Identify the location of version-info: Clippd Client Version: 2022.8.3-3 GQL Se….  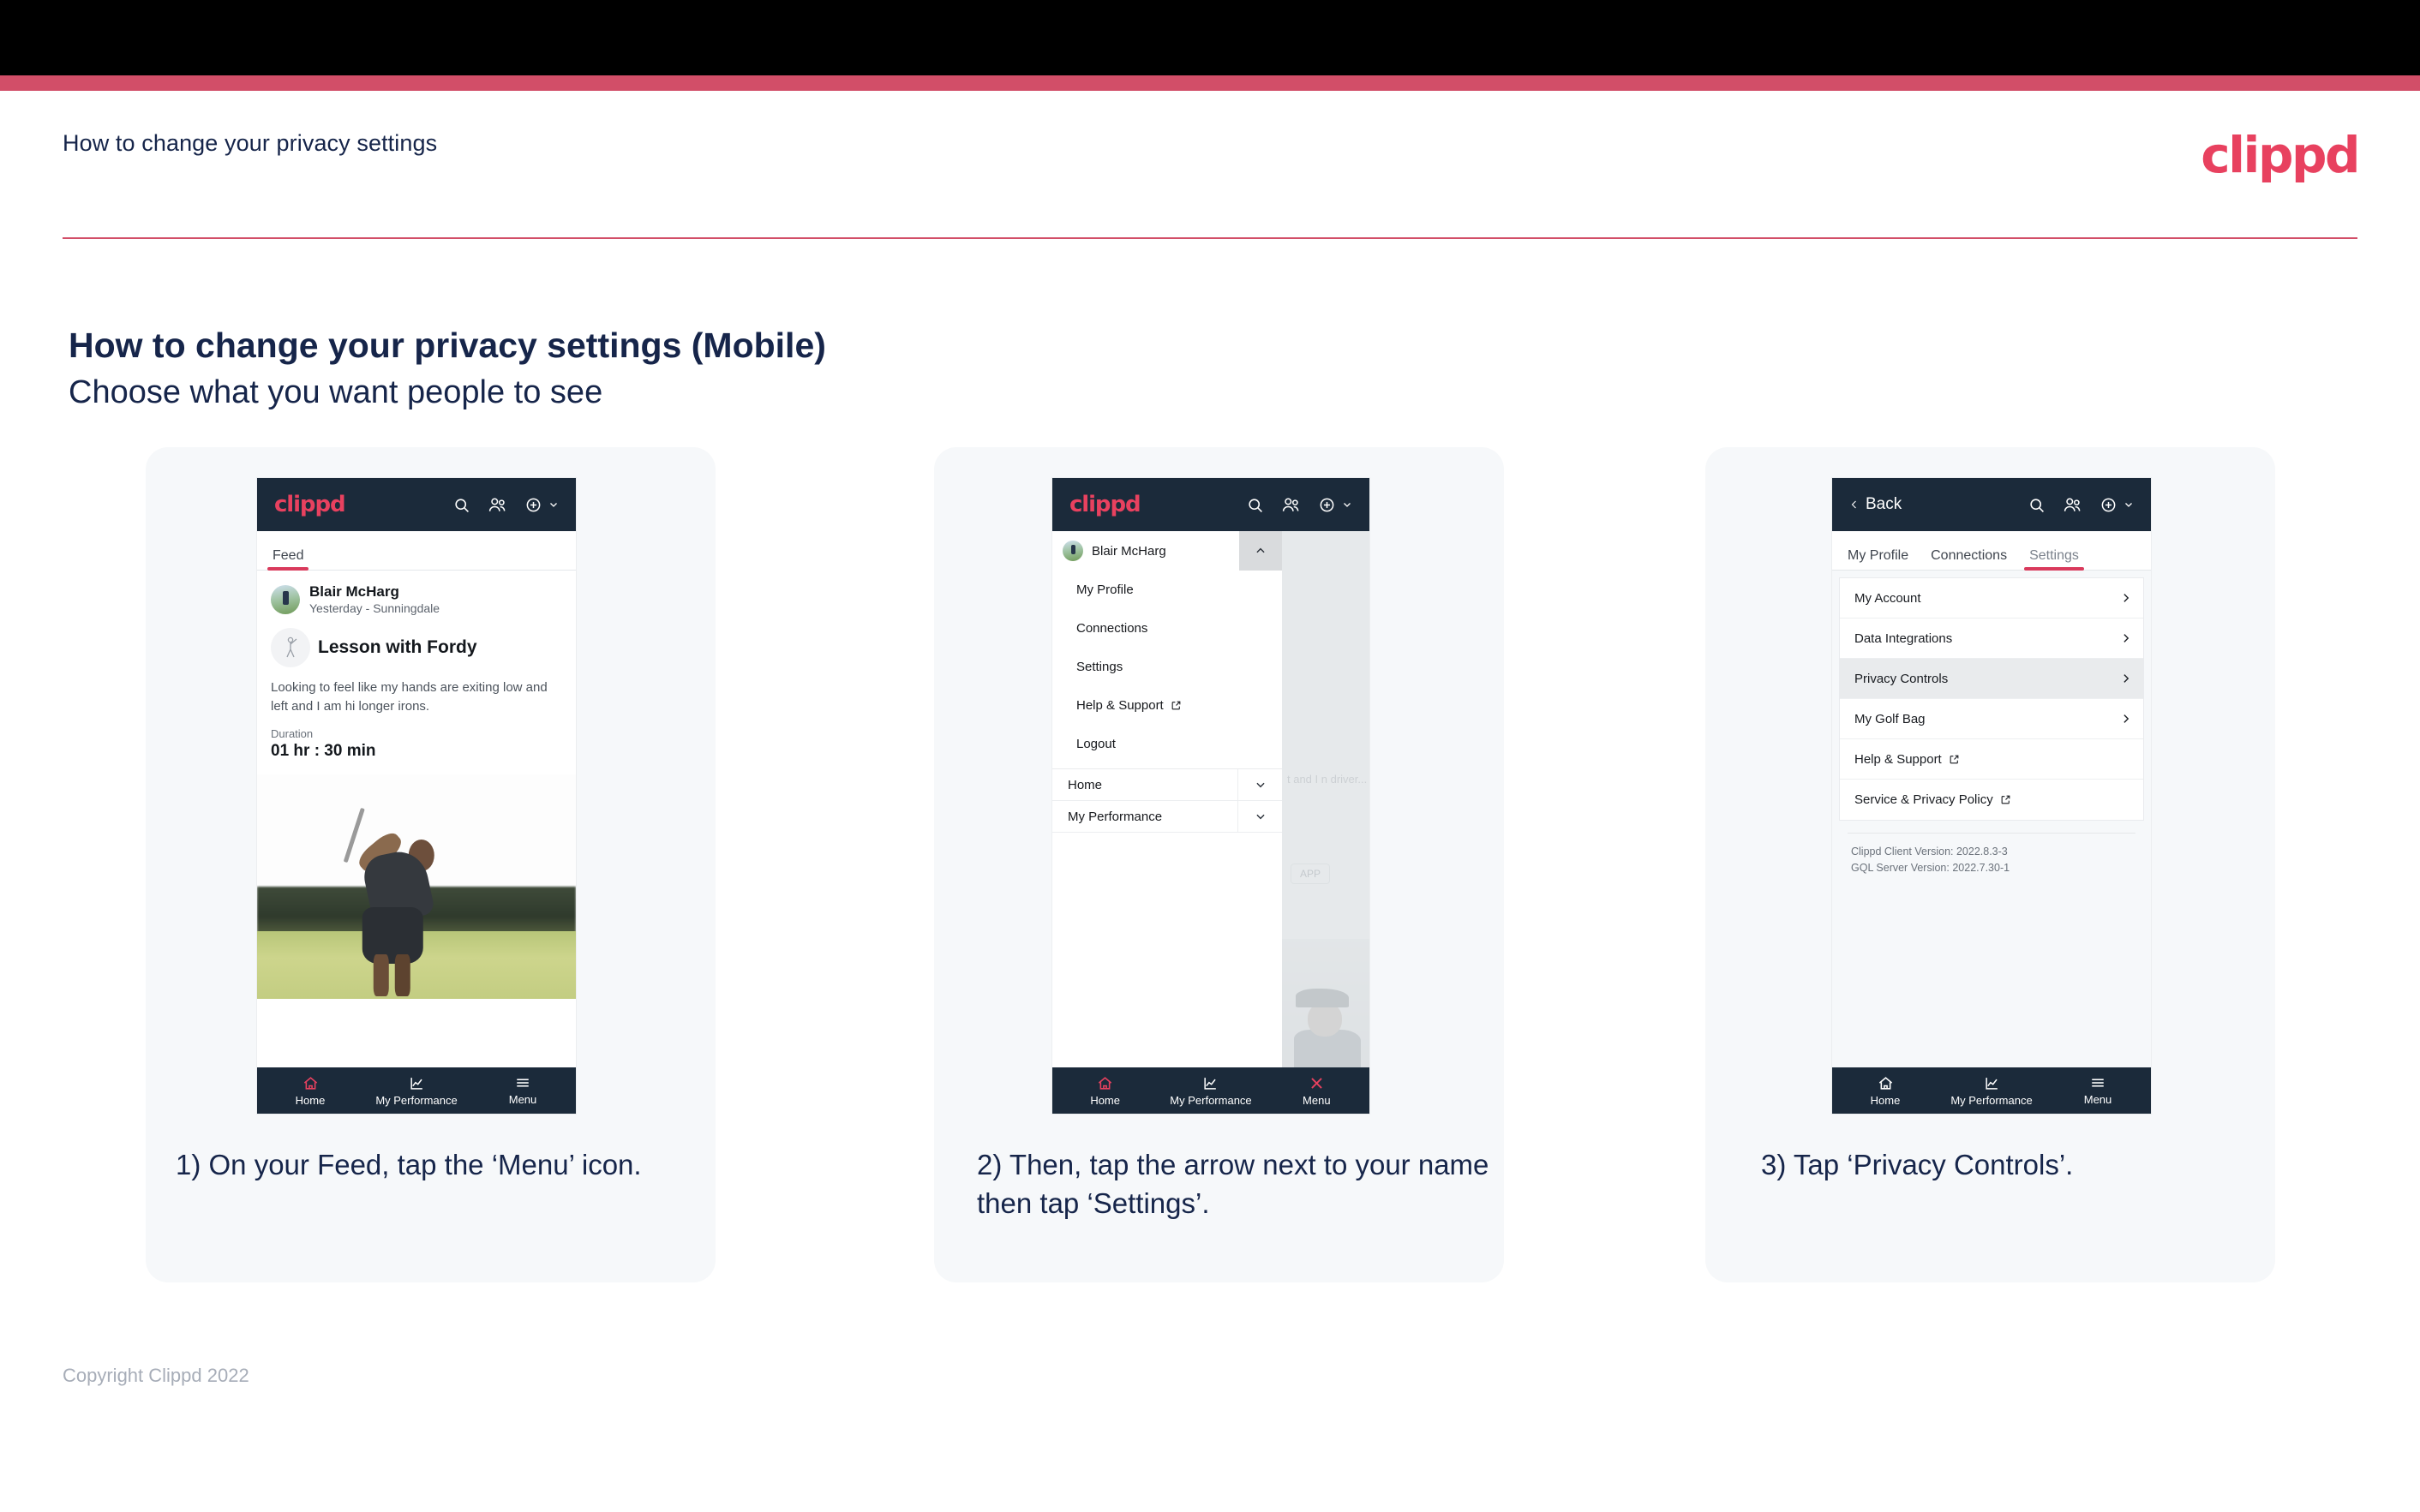
(1991, 855).